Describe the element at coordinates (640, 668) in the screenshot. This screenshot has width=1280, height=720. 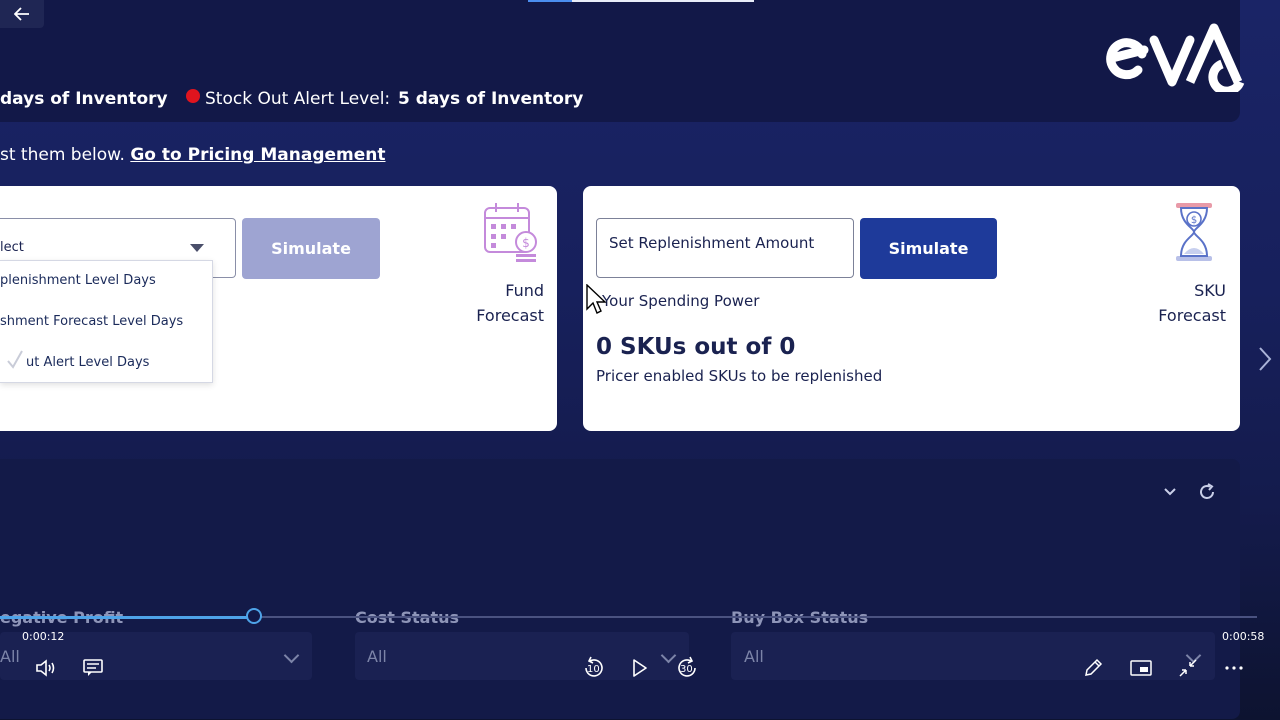
I see `play-icon` at that location.